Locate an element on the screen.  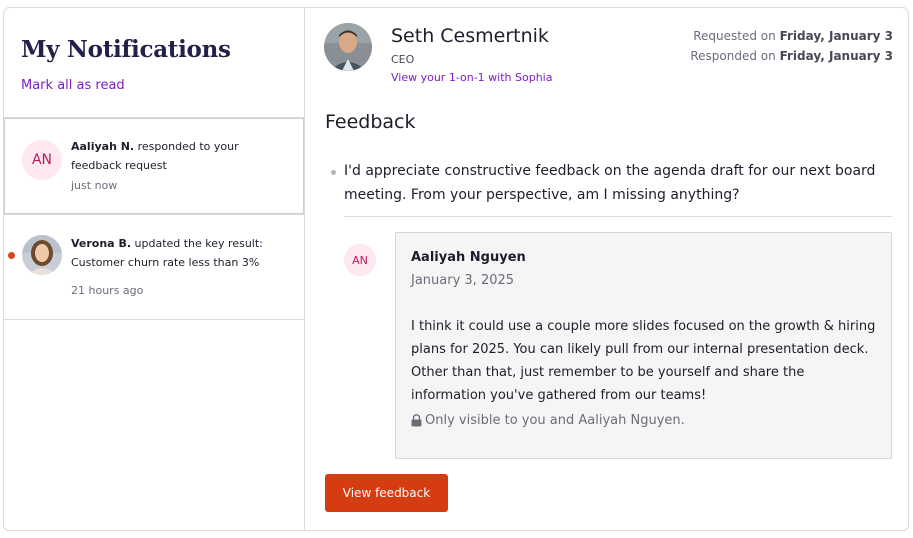
notification-actor: Aaliyah N. is located at coordinates (103, 146).